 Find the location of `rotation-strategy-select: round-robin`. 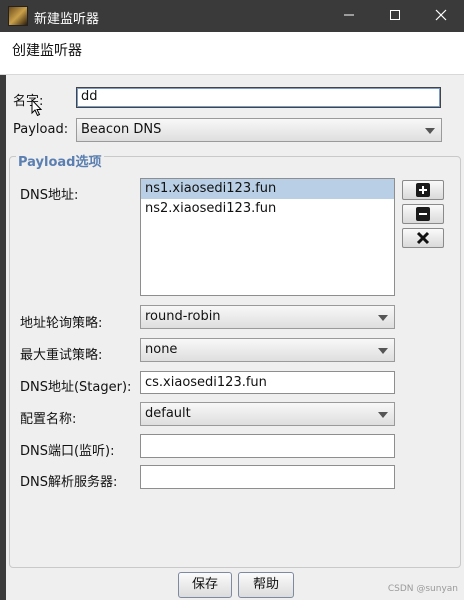

rotation-strategy-select: round-robin is located at coordinates (267, 317).